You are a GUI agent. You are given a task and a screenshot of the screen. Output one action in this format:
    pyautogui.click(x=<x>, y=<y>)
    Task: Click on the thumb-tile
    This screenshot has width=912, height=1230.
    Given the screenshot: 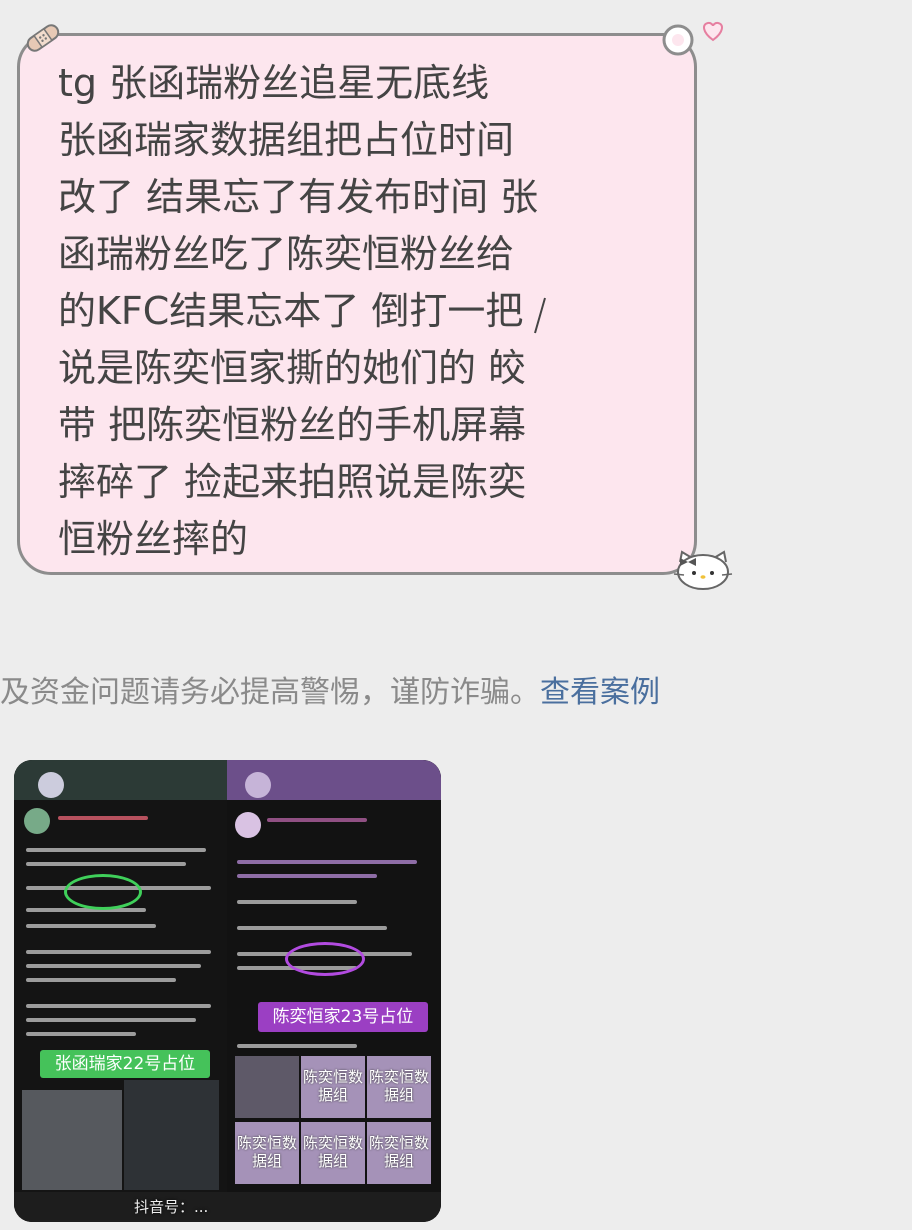 What is the action you would take?
    pyautogui.click(x=267, y=1087)
    